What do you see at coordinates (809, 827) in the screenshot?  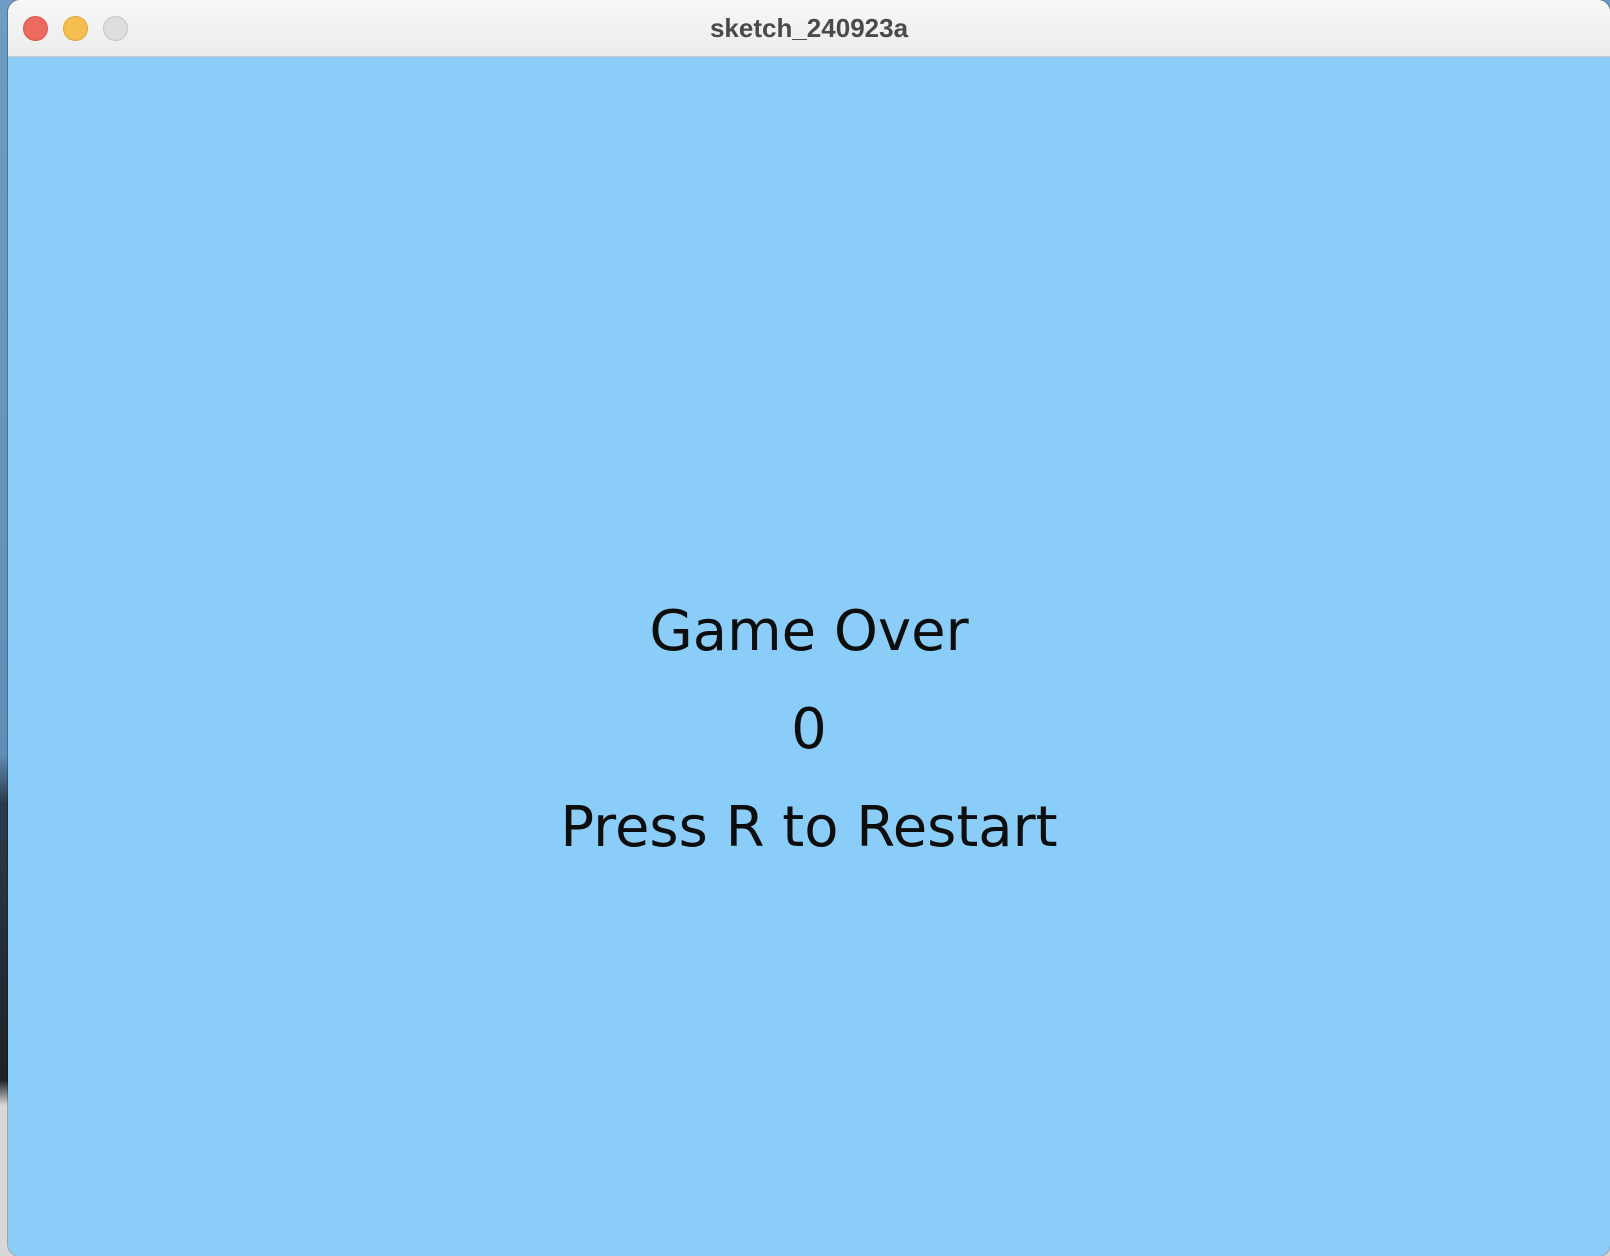 I see `restart-hint: Press R to Restart` at bounding box center [809, 827].